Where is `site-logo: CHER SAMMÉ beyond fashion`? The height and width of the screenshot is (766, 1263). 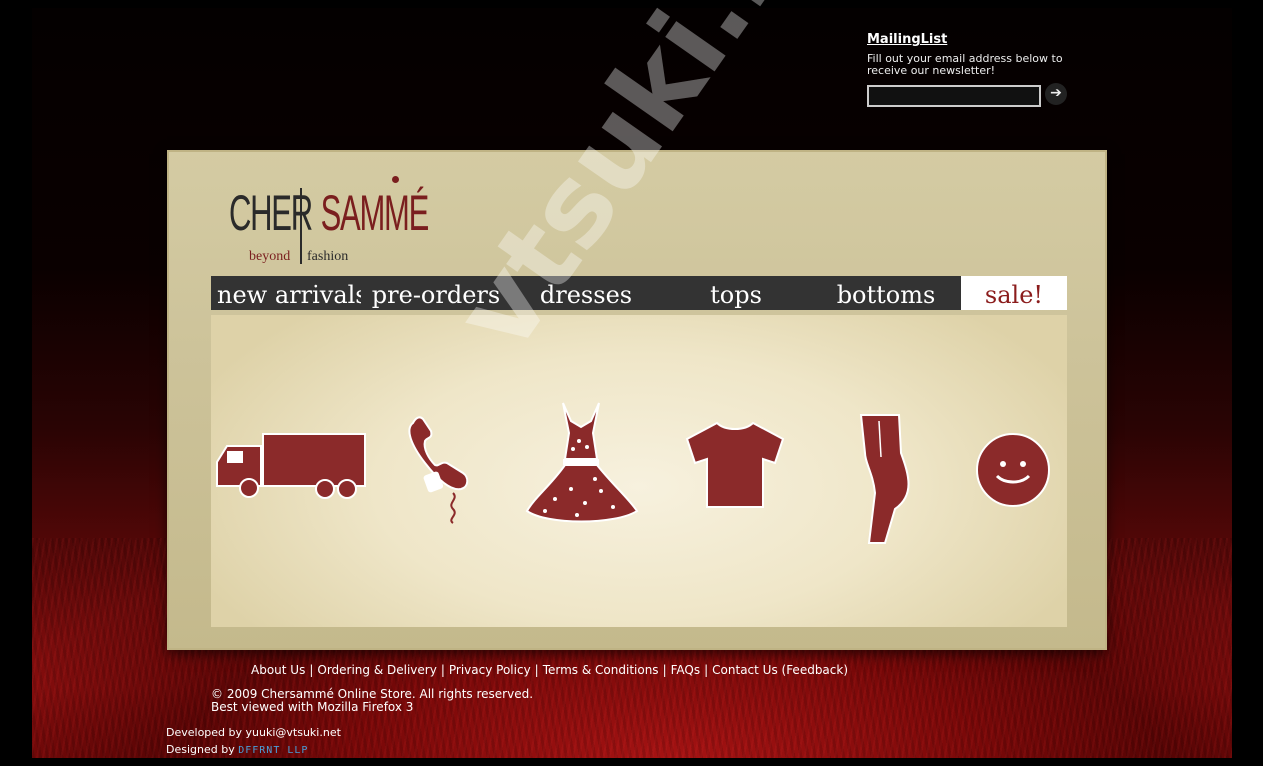 site-logo: CHER SAMMÉ beyond fashion is located at coordinates (329, 222).